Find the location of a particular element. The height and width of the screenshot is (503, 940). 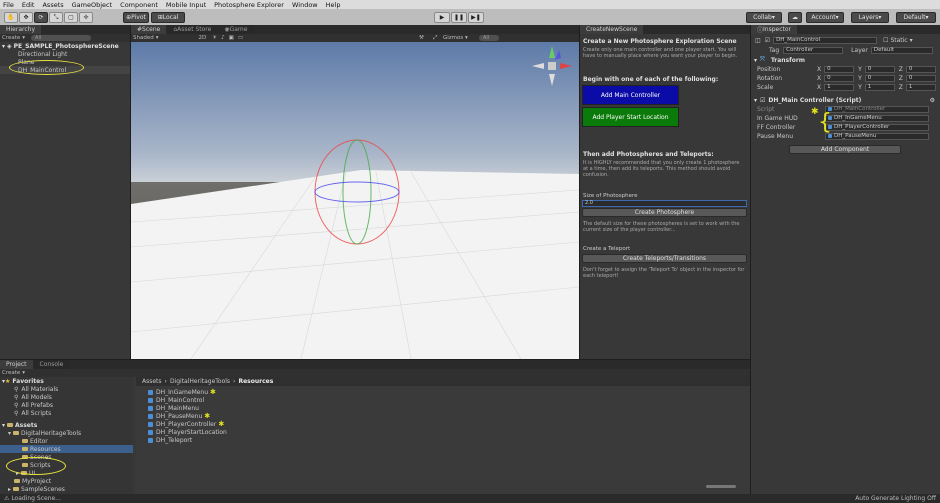

component-gear-icon: ⚙ is located at coordinates (932, 100).